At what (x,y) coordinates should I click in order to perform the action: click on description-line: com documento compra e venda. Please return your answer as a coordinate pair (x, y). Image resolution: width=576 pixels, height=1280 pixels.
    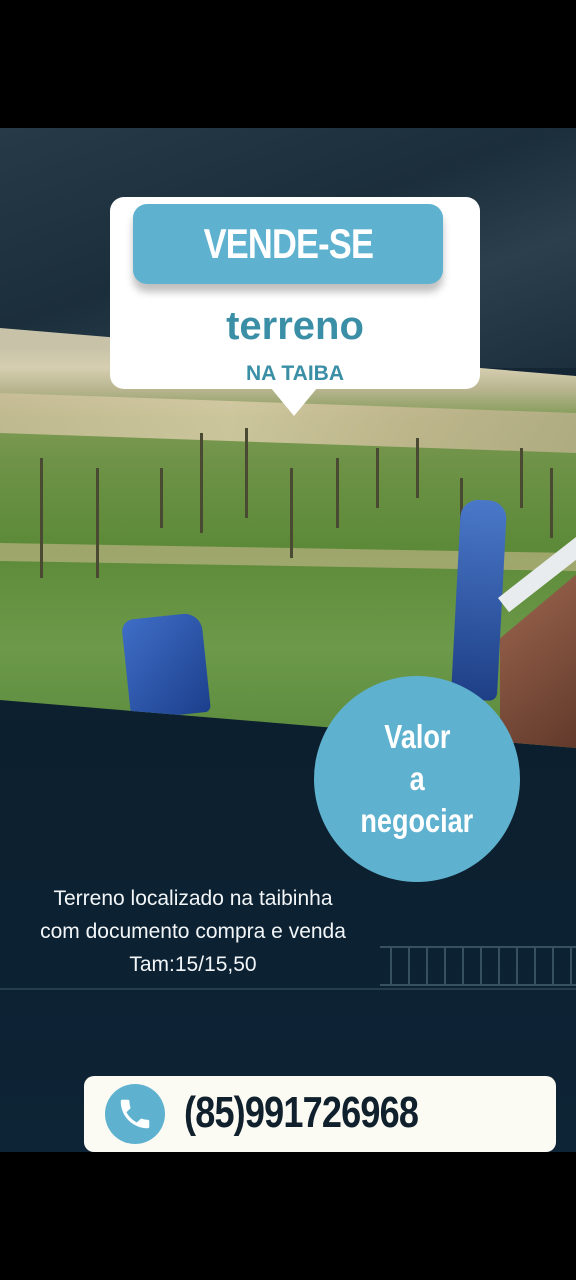
    Looking at the image, I should click on (193, 931).